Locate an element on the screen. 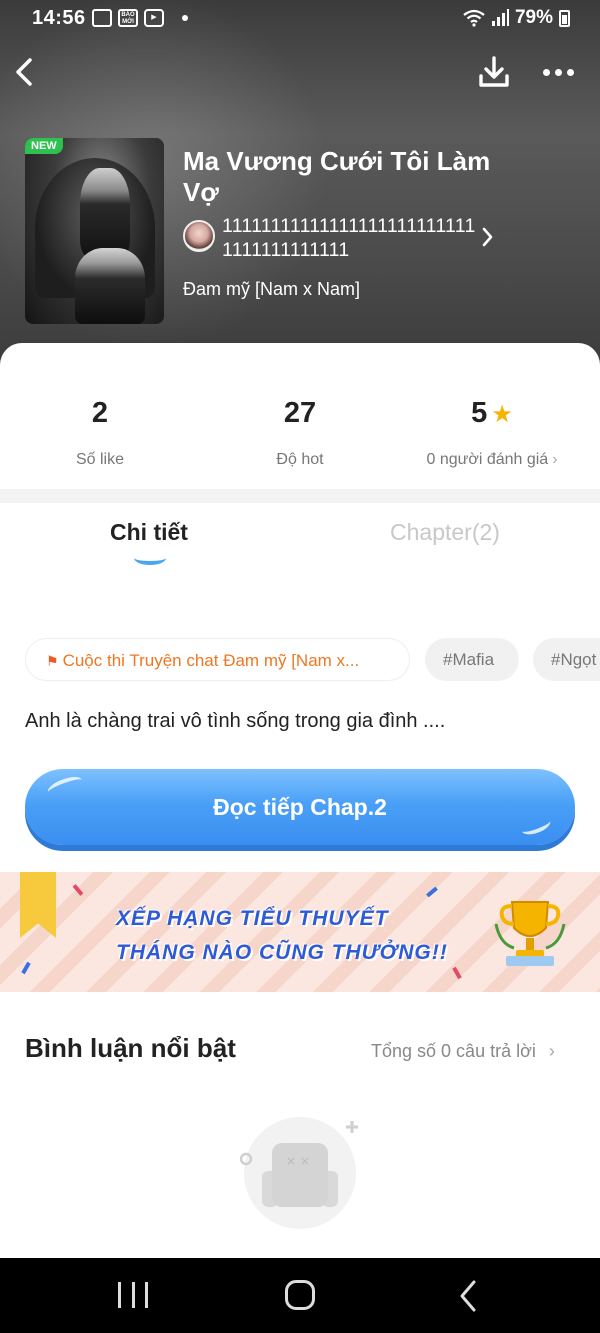  hot-value: 27 is located at coordinates (300, 413).